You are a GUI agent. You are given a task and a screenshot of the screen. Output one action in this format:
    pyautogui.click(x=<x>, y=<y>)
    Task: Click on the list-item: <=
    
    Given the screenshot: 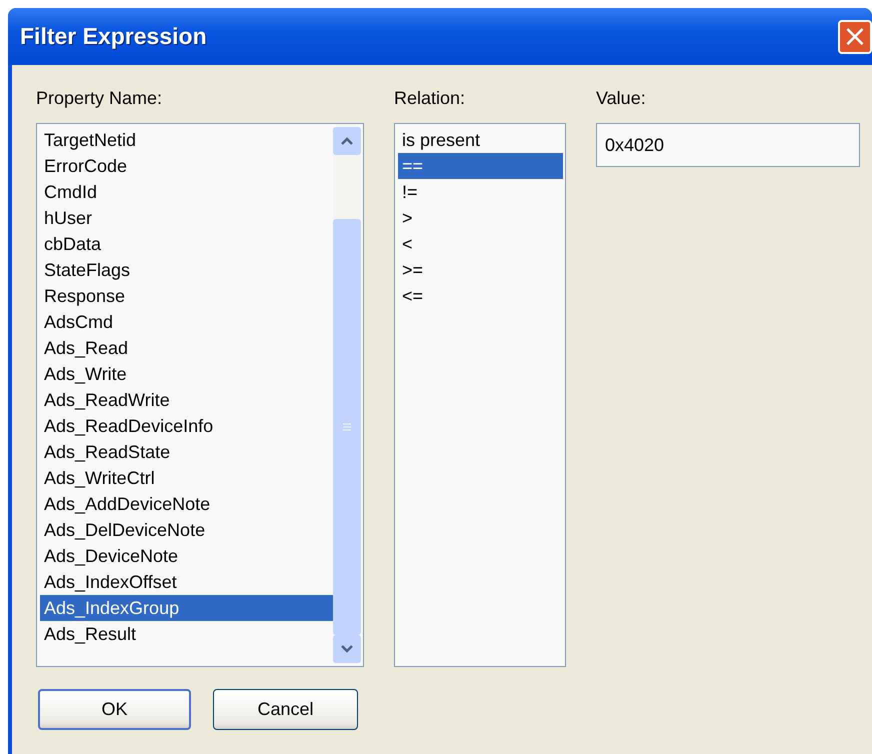 What is the action you would take?
    pyautogui.click(x=480, y=296)
    